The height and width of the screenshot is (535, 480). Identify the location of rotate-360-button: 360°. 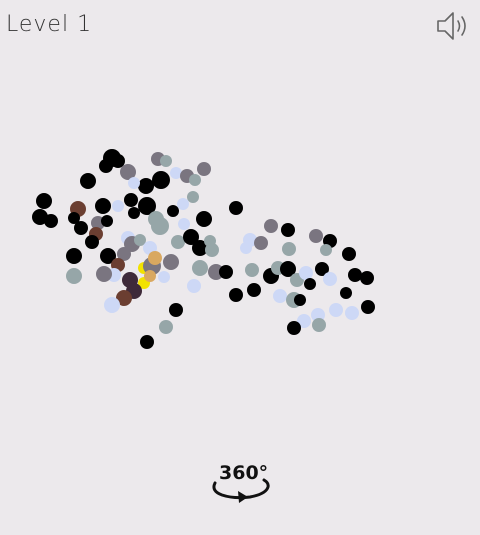
(241, 481).